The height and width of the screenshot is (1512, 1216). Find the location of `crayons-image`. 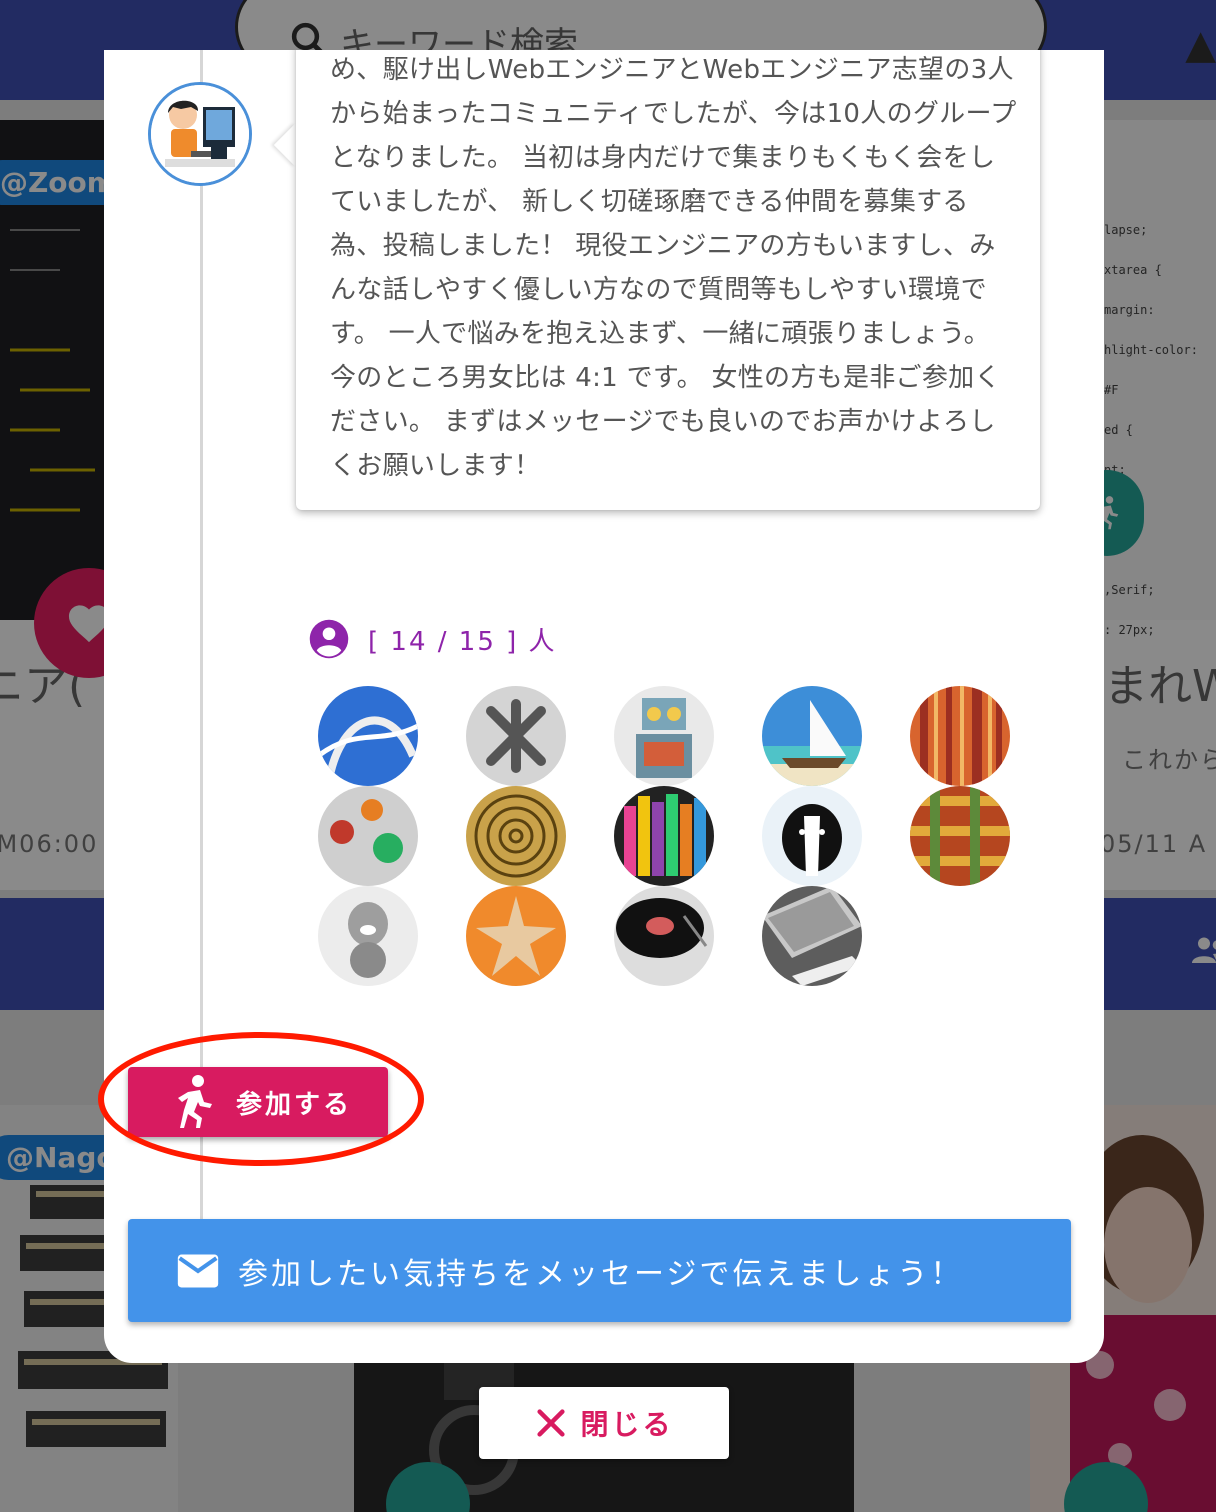

crayons-image is located at coordinates (664, 836).